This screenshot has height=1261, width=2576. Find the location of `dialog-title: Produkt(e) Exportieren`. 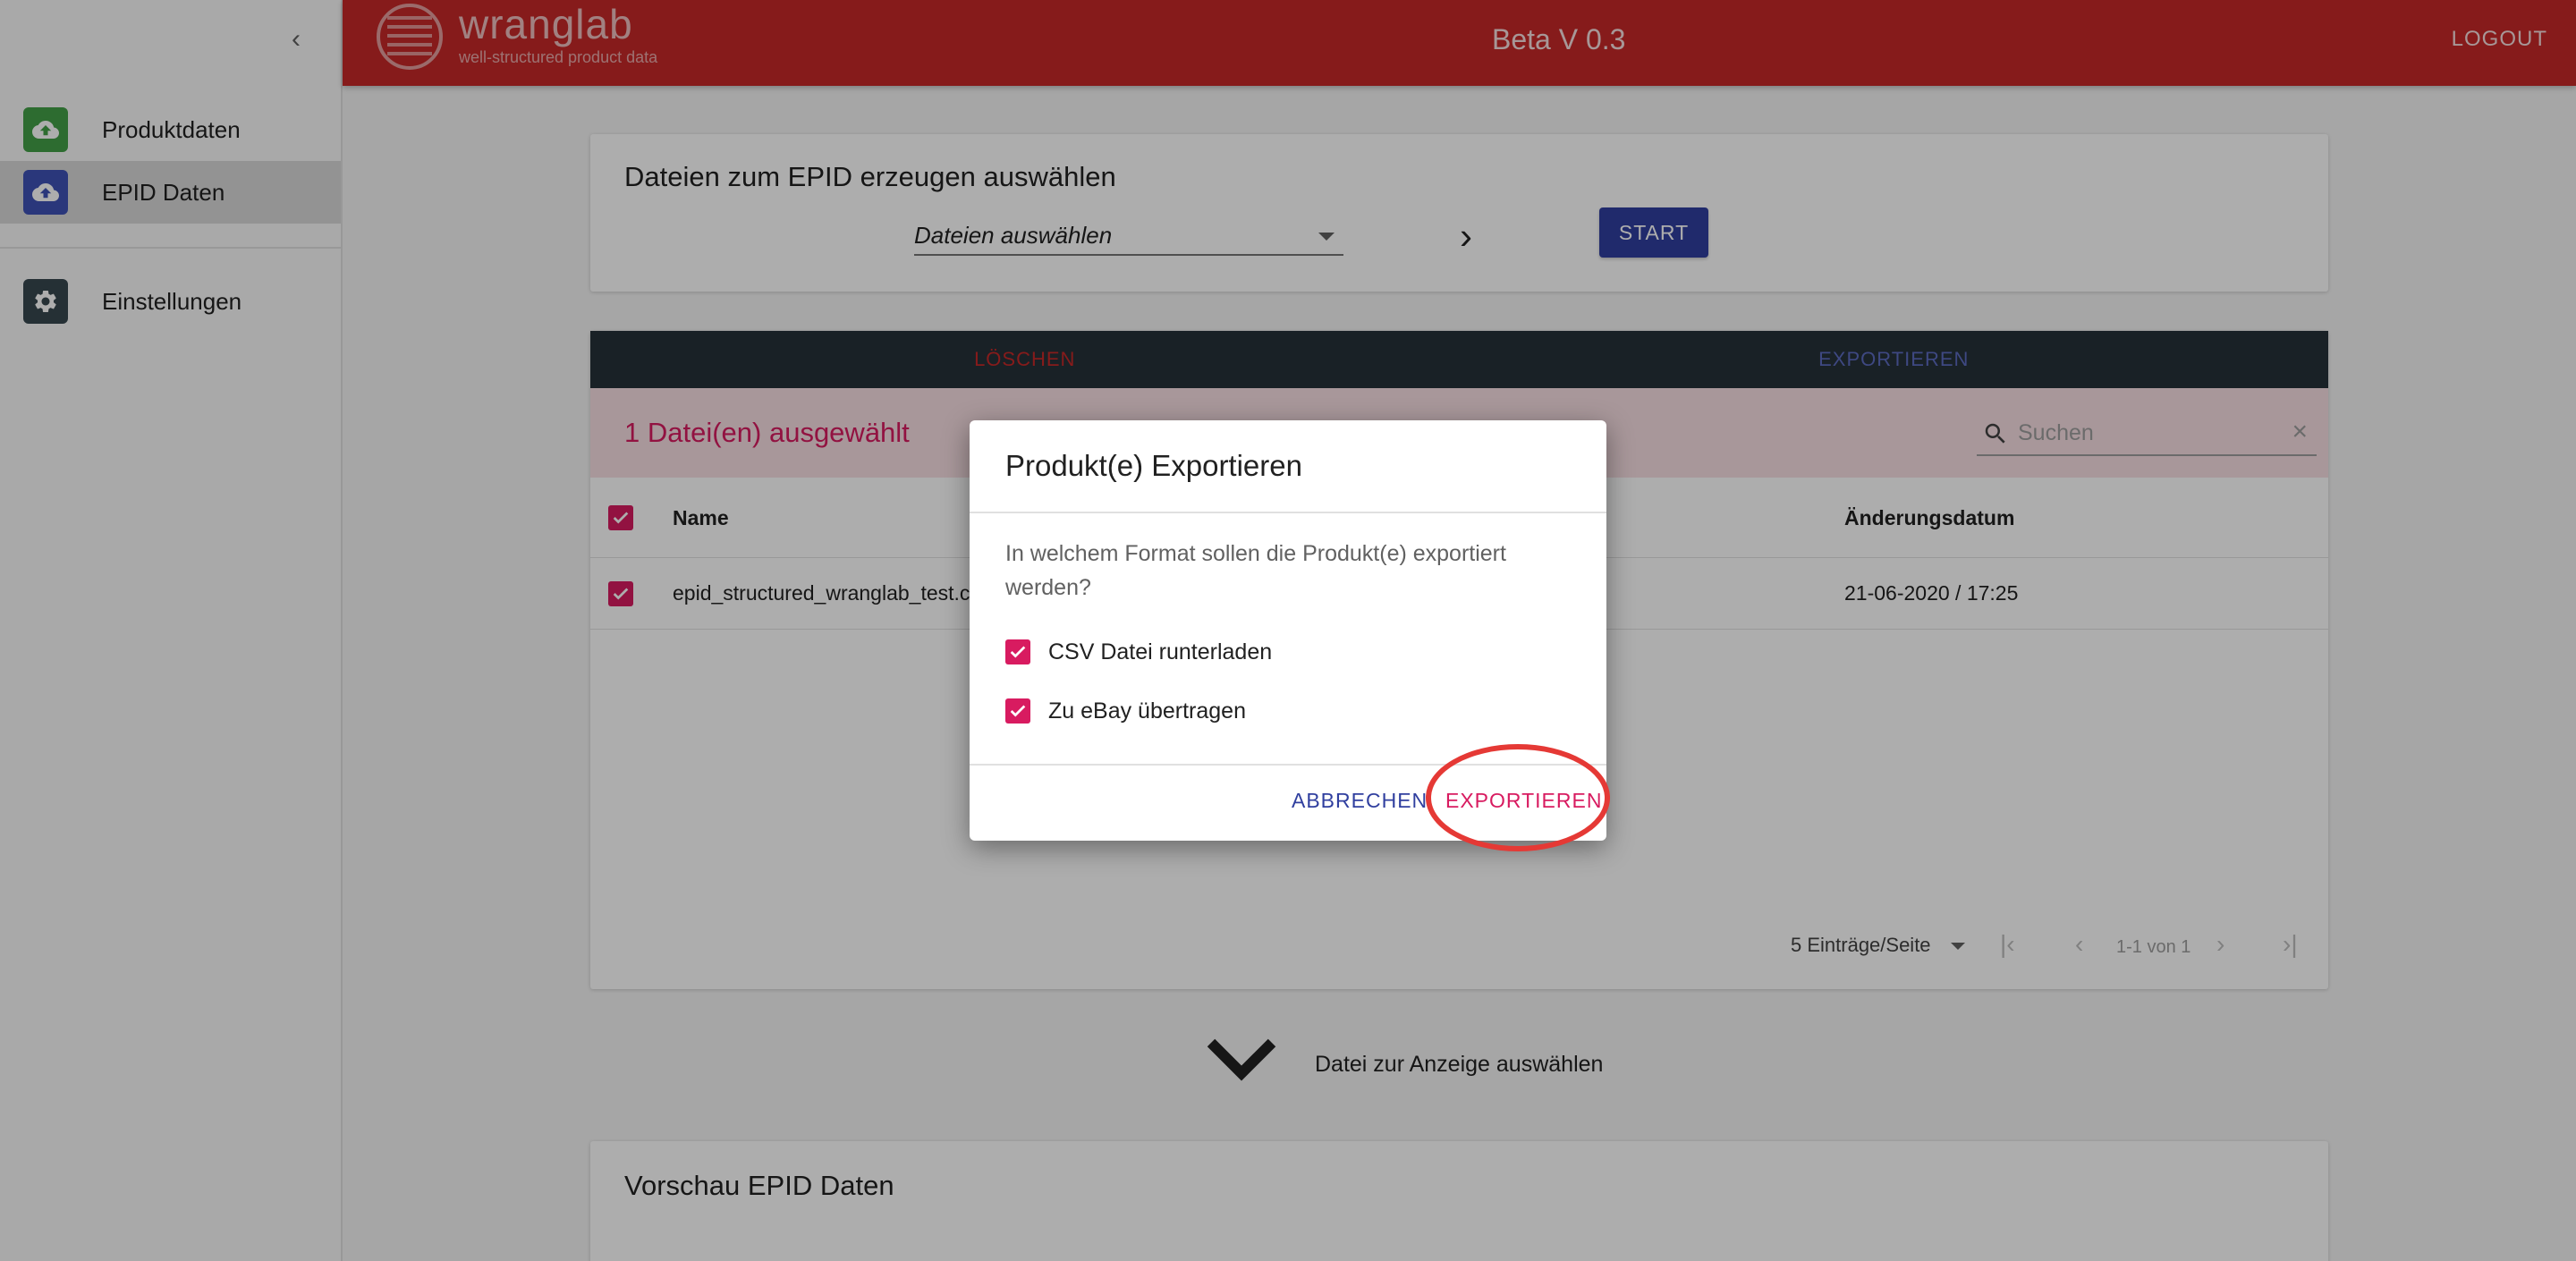

dialog-title: Produkt(e) Exportieren is located at coordinates (1153, 465).